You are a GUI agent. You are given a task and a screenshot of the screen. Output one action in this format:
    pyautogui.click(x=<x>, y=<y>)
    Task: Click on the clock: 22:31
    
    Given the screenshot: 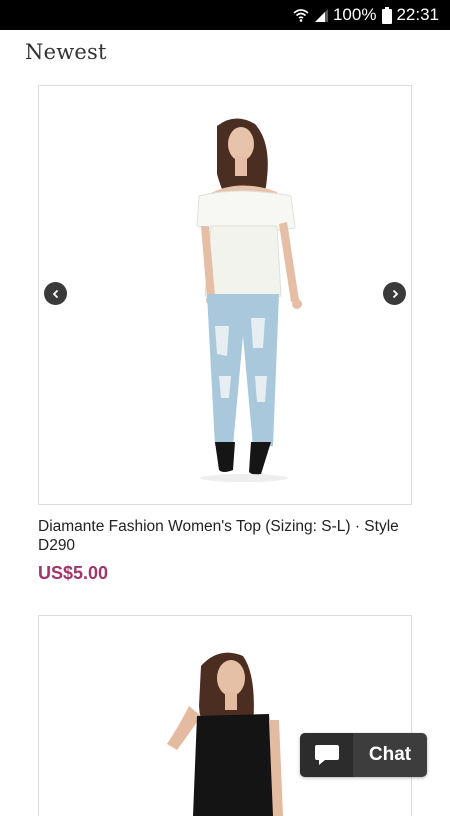 What is the action you would take?
    pyautogui.click(x=417, y=14)
    